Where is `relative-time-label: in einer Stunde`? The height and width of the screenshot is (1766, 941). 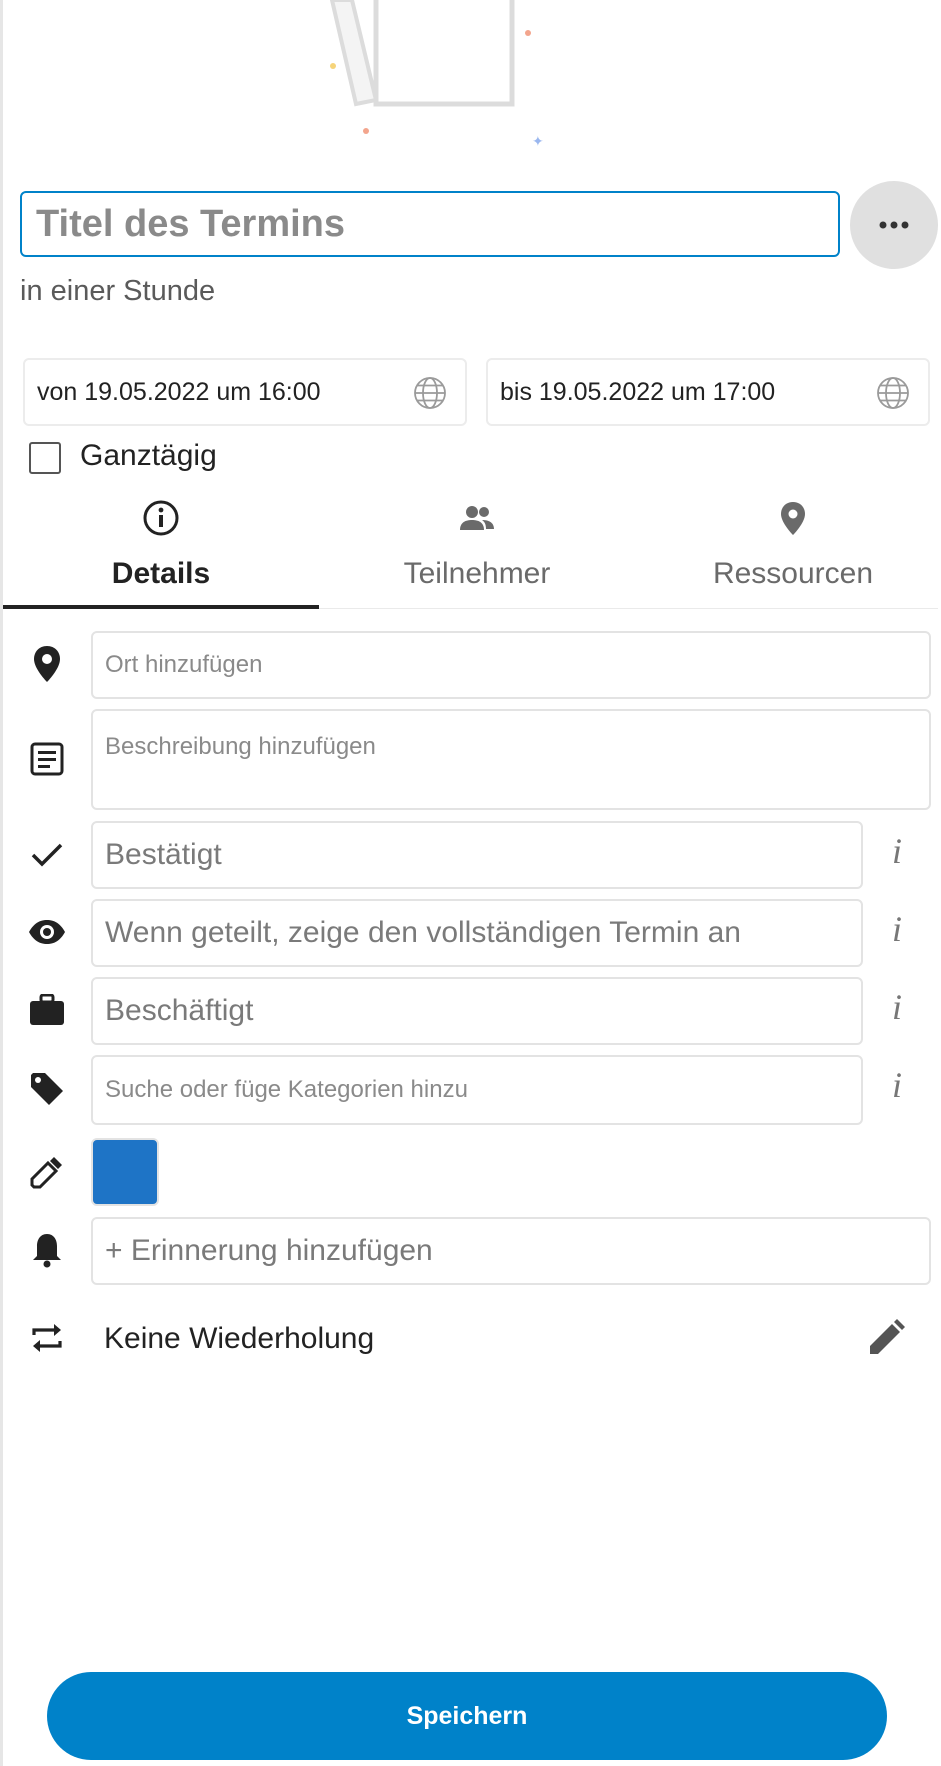
relative-time-label: in einer Stunde is located at coordinates (118, 291).